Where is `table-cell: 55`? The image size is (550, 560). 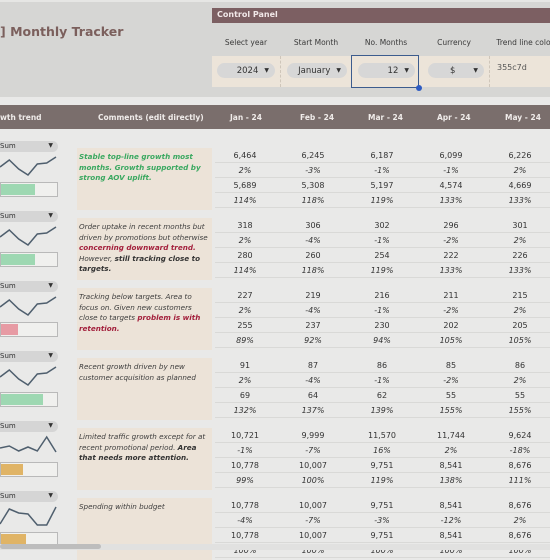
table-cell: 55 is located at coordinates (520, 395).